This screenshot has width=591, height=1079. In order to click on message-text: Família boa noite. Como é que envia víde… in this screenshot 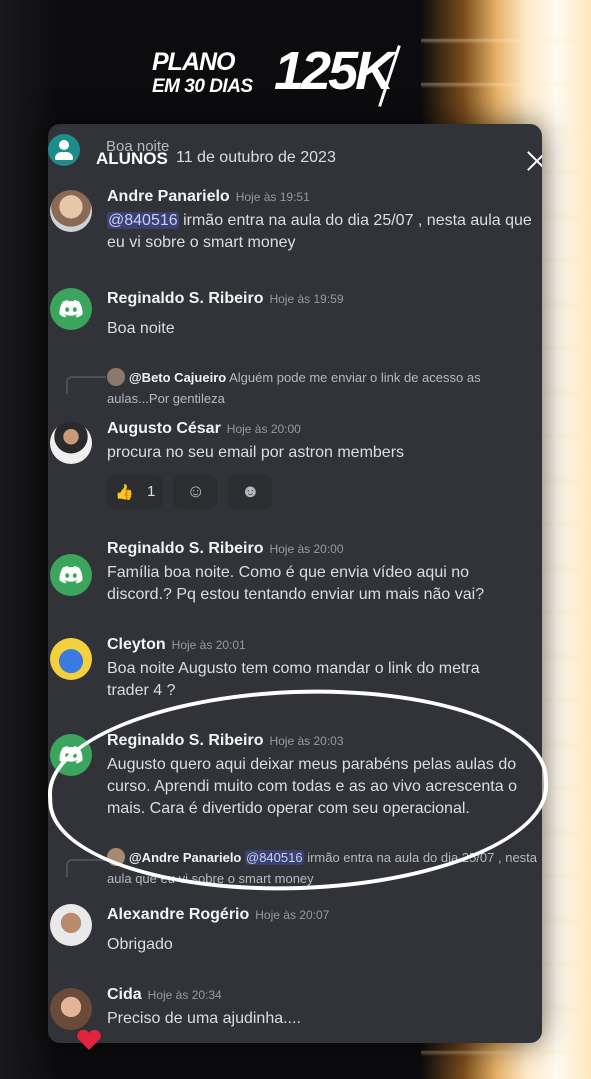, I will do `click(296, 583)`.